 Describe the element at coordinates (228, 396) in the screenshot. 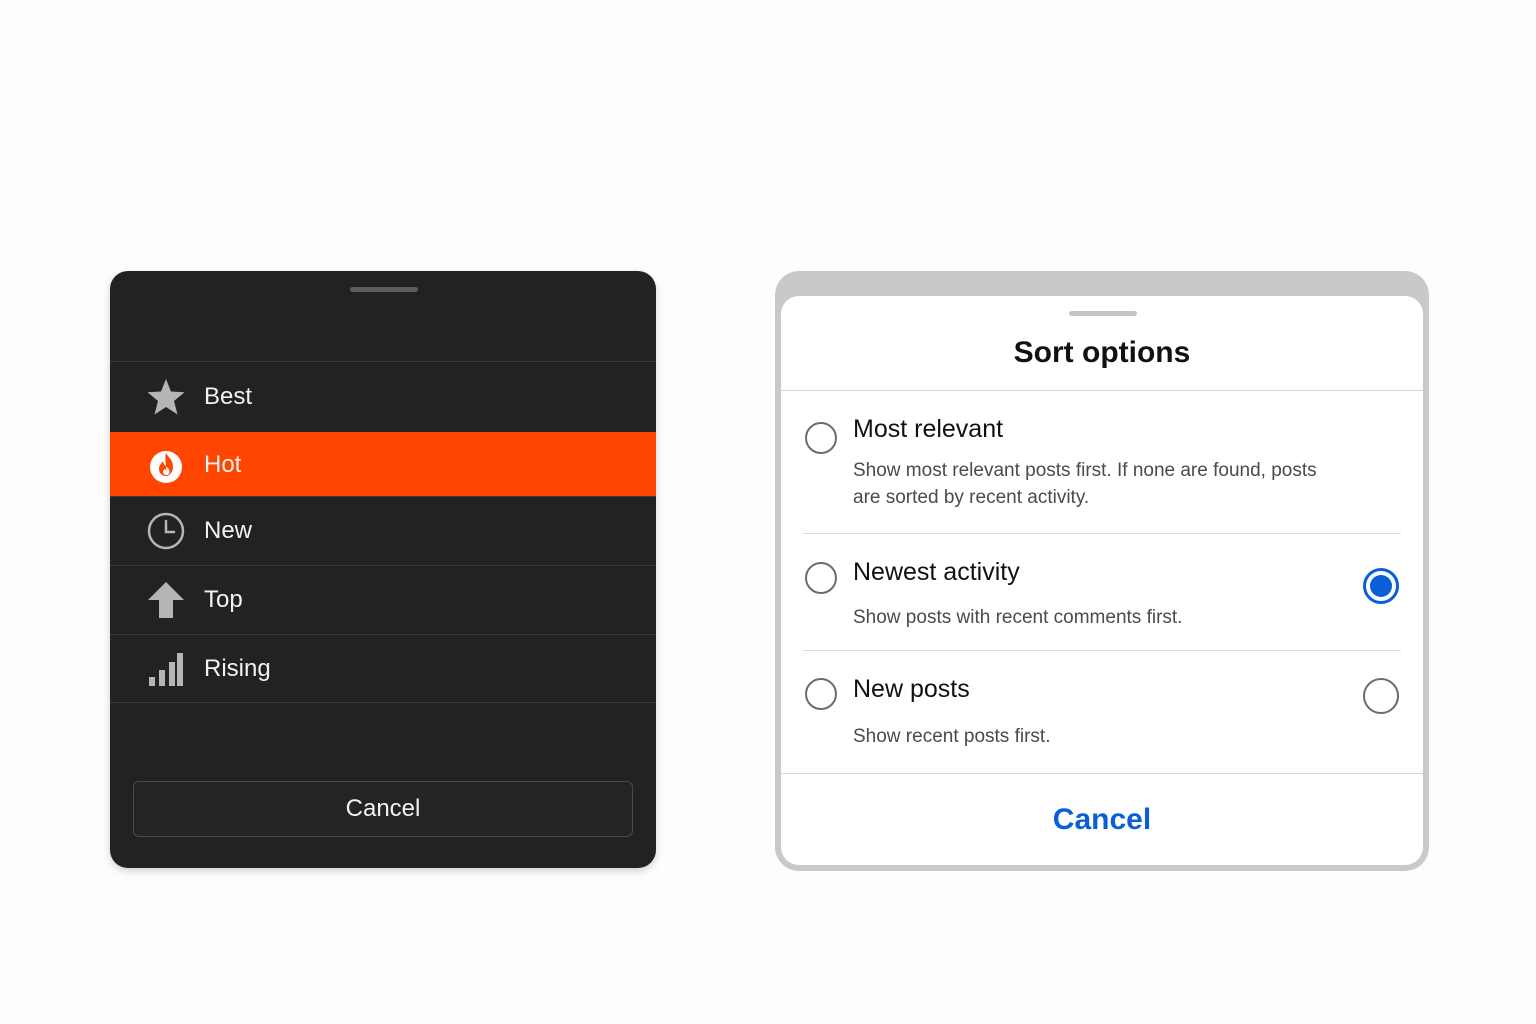

I see `sort-option-label: Best` at that location.